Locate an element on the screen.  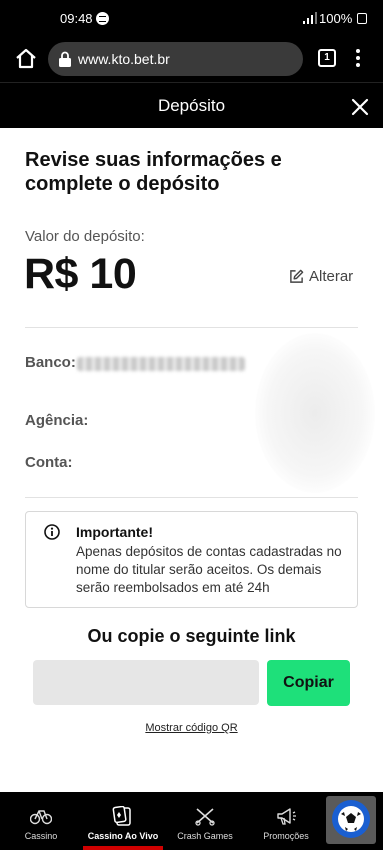
active-indicator is located at coordinates (123, 848).